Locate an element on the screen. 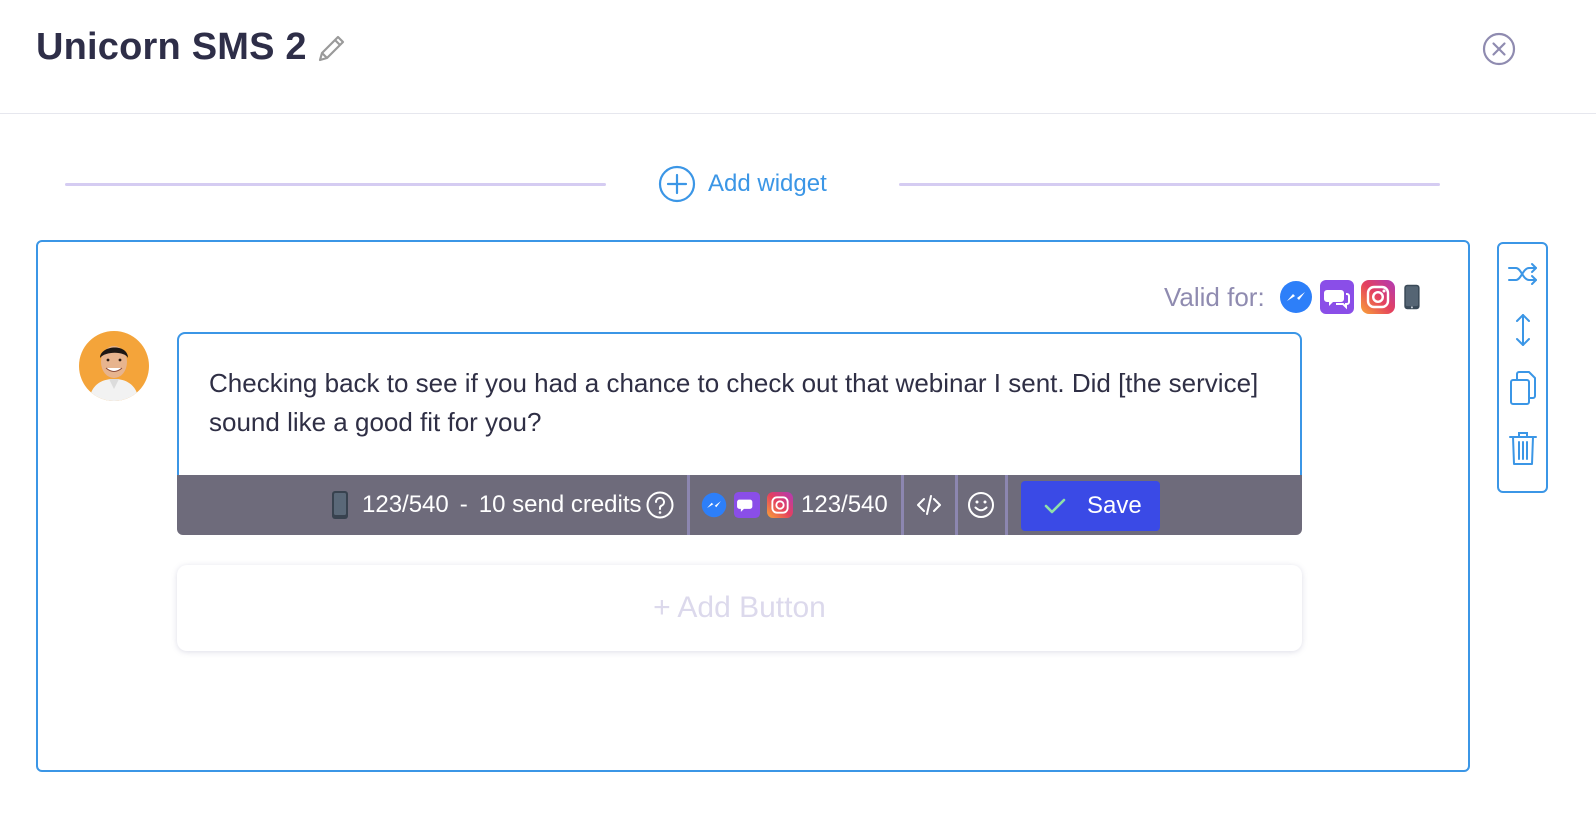 Image resolution: width=1596 pixels, height=823 pixels. close-icon is located at coordinates (1499, 49).